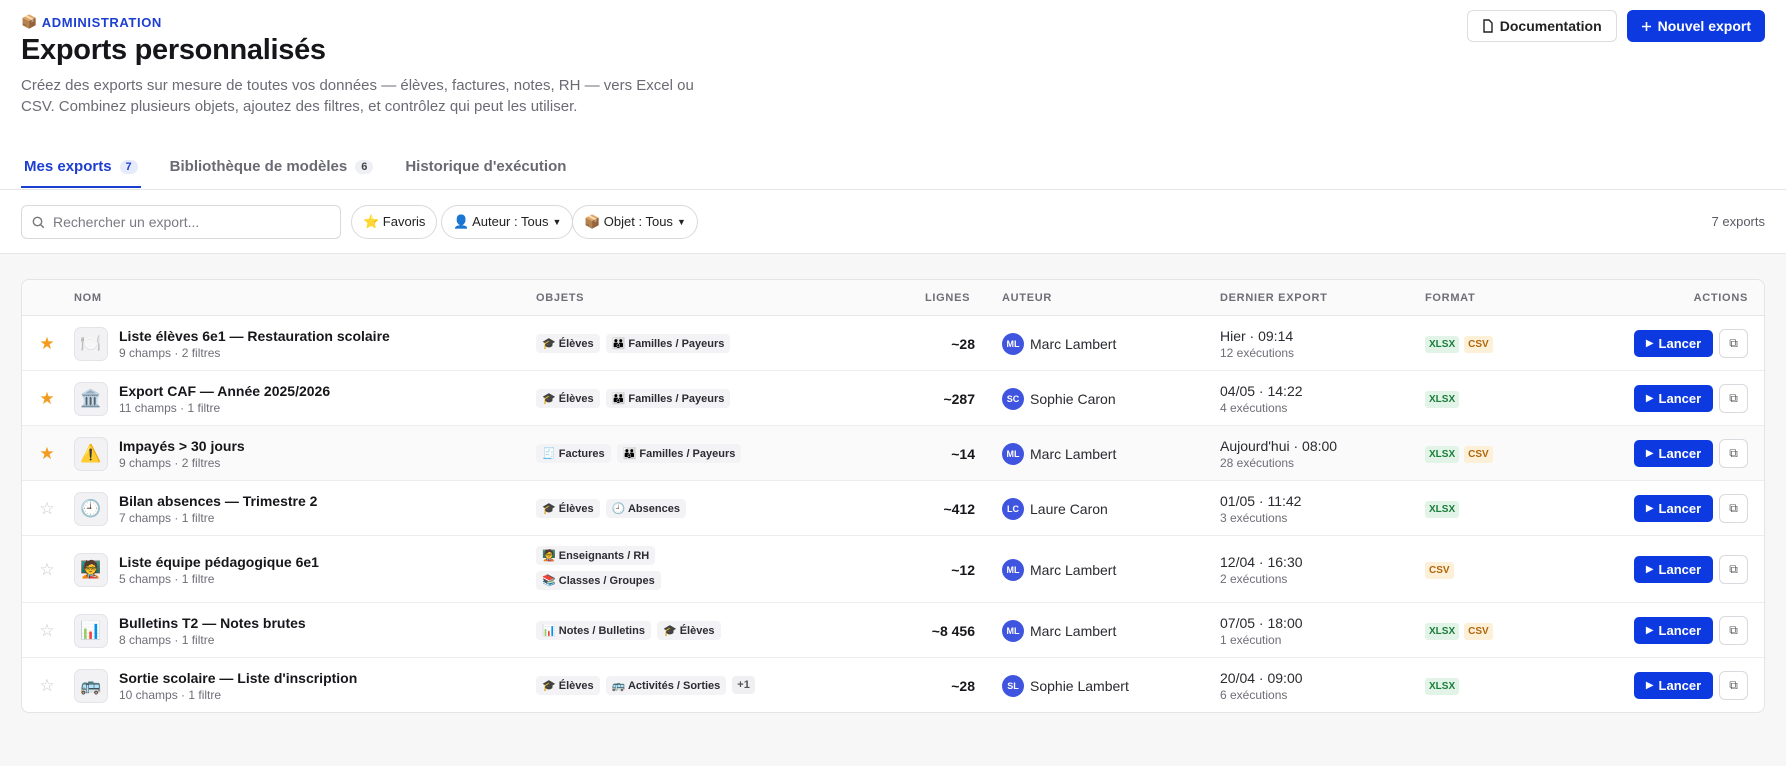 The height and width of the screenshot is (766, 1786). I want to click on export-icon: 🍽️, so click(91, 343).